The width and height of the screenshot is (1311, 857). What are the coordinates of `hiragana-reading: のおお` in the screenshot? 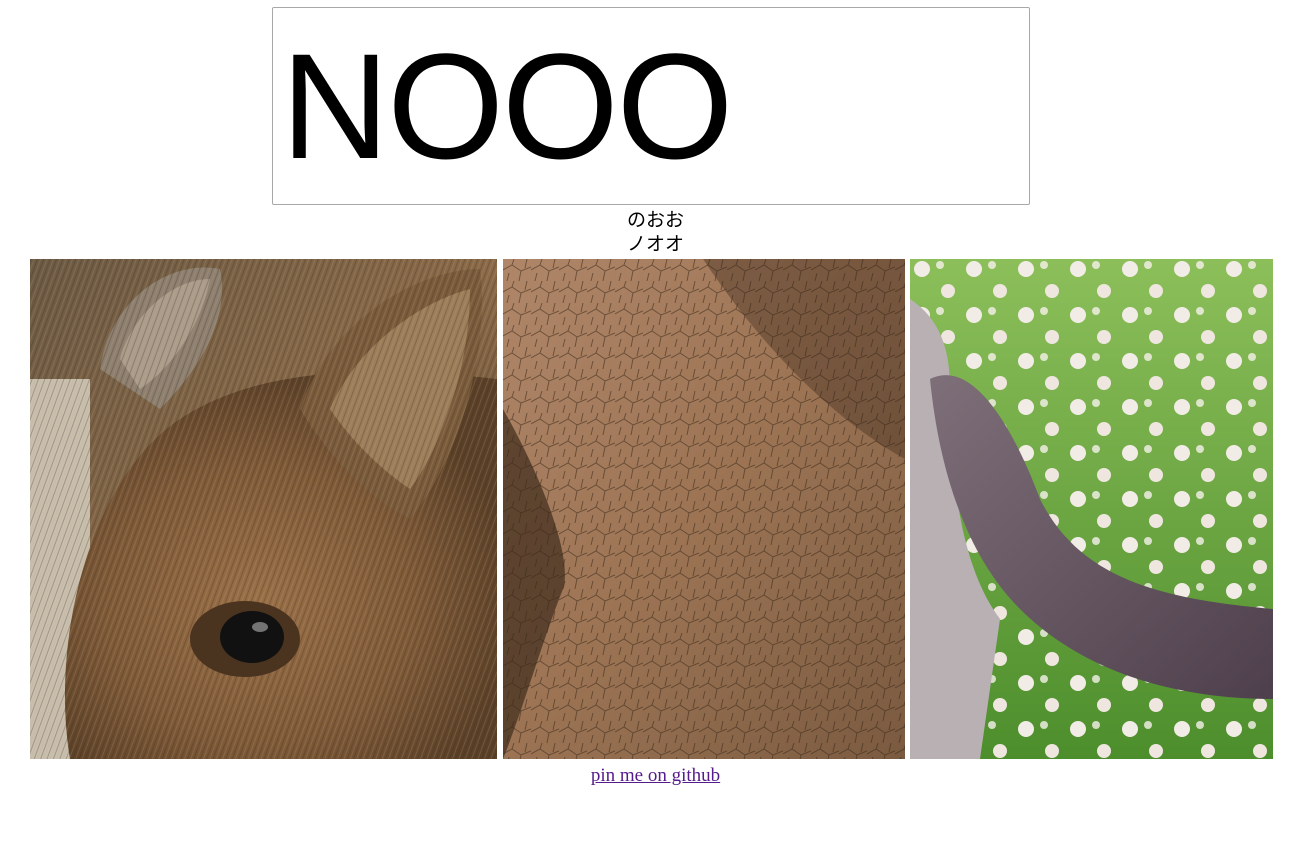 It's located at (655, 220).